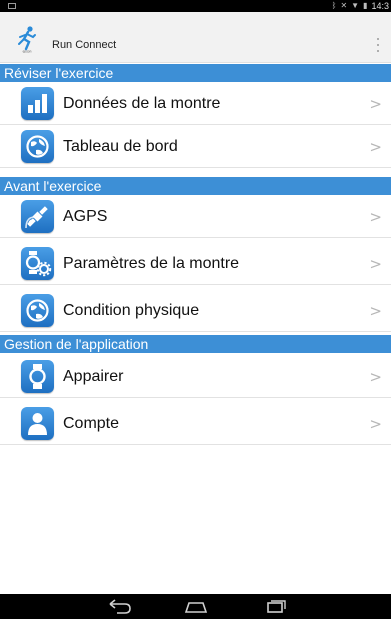  Describe the element at coordinates (195, 344) in the screenshot. I see `section-header-app-management: Gestion de l'application` at that location.